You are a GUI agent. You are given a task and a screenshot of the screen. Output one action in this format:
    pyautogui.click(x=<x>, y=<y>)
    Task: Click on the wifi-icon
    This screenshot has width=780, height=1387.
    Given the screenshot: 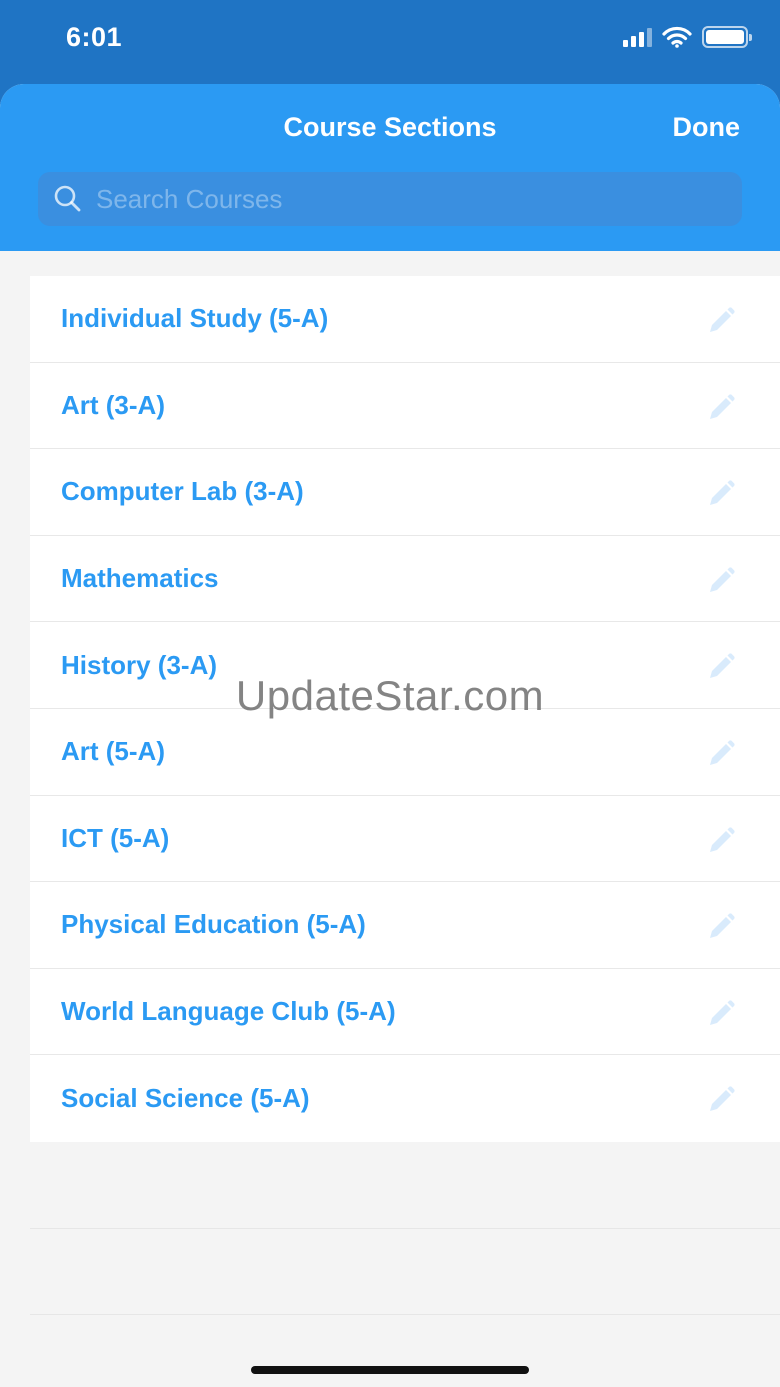 What is the action you would take?
    pyautogui.click(x=677, y=37)
    